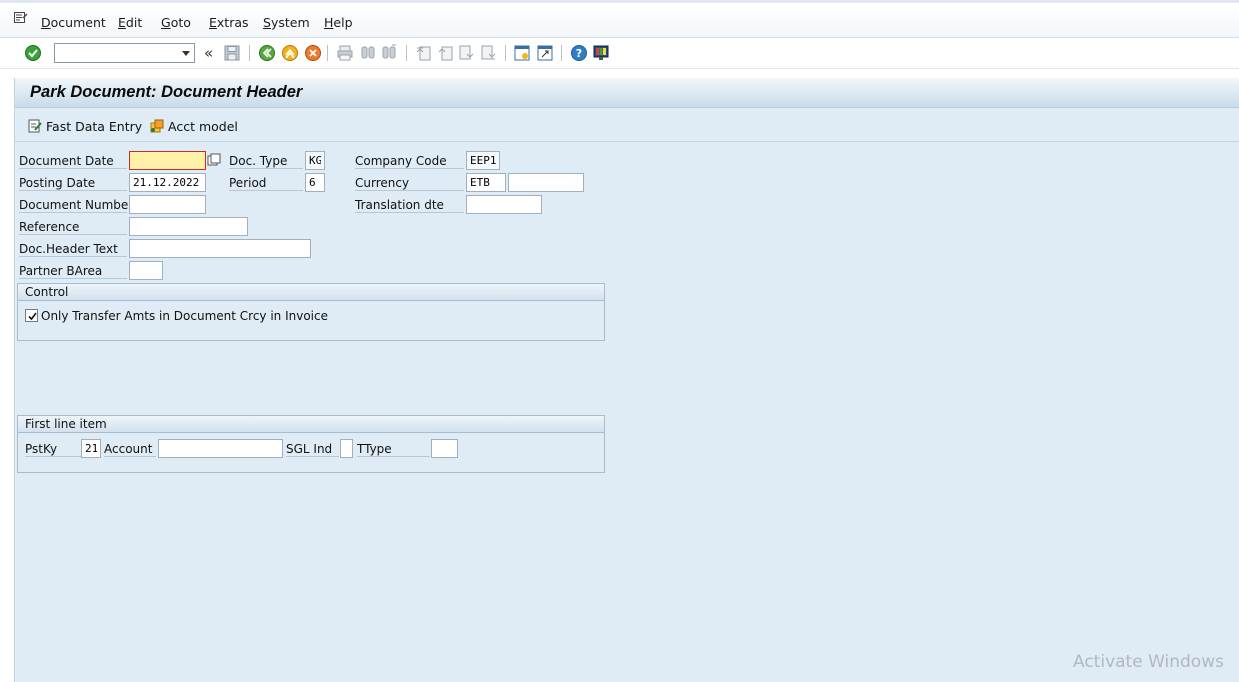 The width and height of the screenshot is (1239, 682). Describe the element at coordinates (266, 161) in the screenshot. I see `doc-type-label: Doc. Type` at that location.